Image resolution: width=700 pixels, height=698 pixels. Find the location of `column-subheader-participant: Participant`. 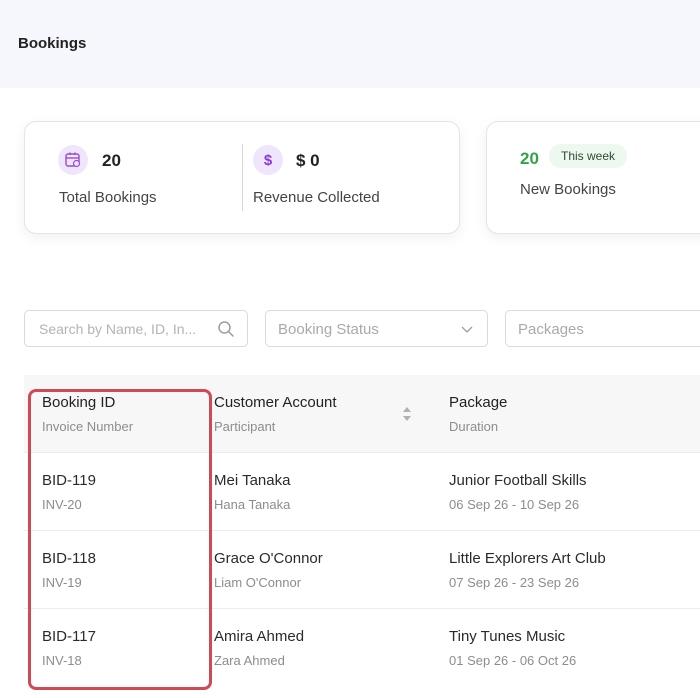

column-subheader-participant: Participant is located at coordinates (245, 426).